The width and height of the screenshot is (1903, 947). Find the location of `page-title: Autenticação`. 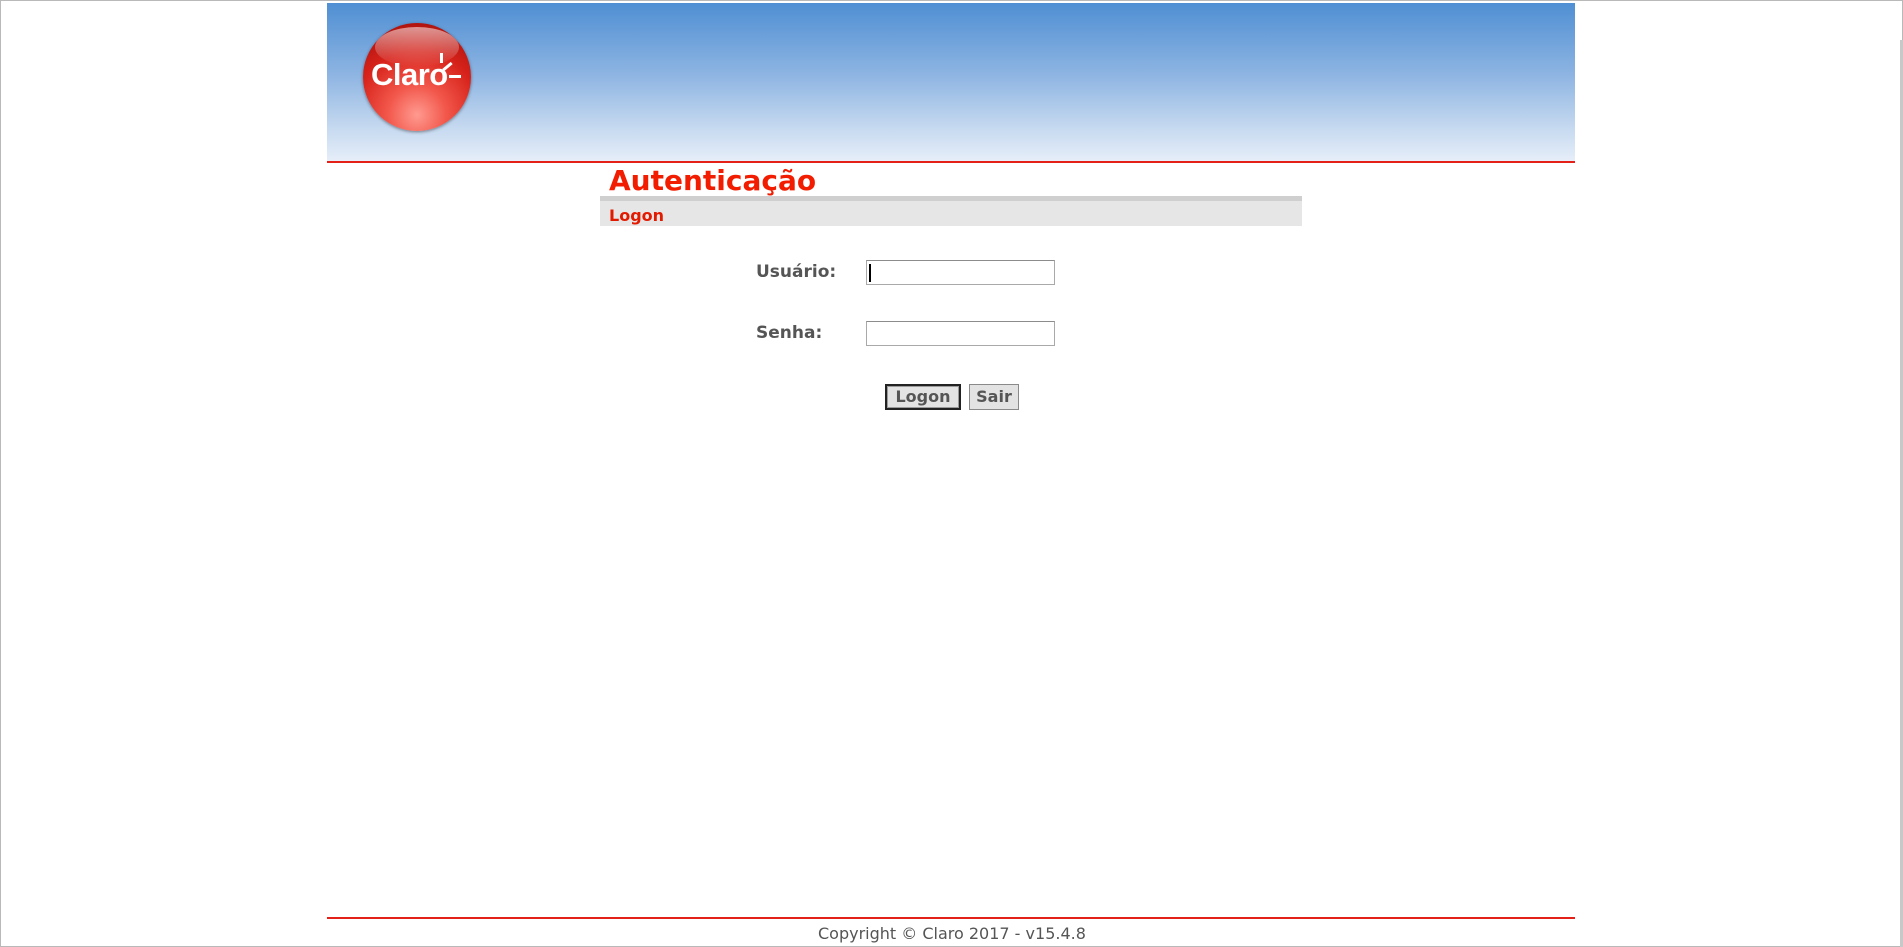

page-title: Autenticação is located at coordinates (713, 180).